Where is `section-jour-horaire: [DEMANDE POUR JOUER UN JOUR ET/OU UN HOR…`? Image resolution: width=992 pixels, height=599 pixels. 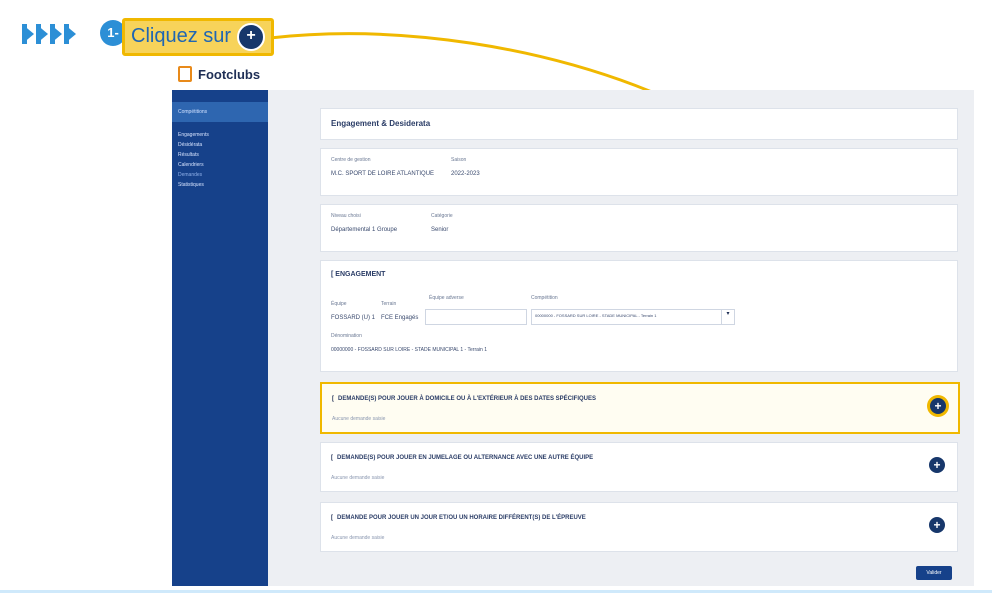
section-jour-horaire: [DEMANDE POUR JOUER UN JOUR ET/OU UN HOR… is located at coordinates (639, 527).